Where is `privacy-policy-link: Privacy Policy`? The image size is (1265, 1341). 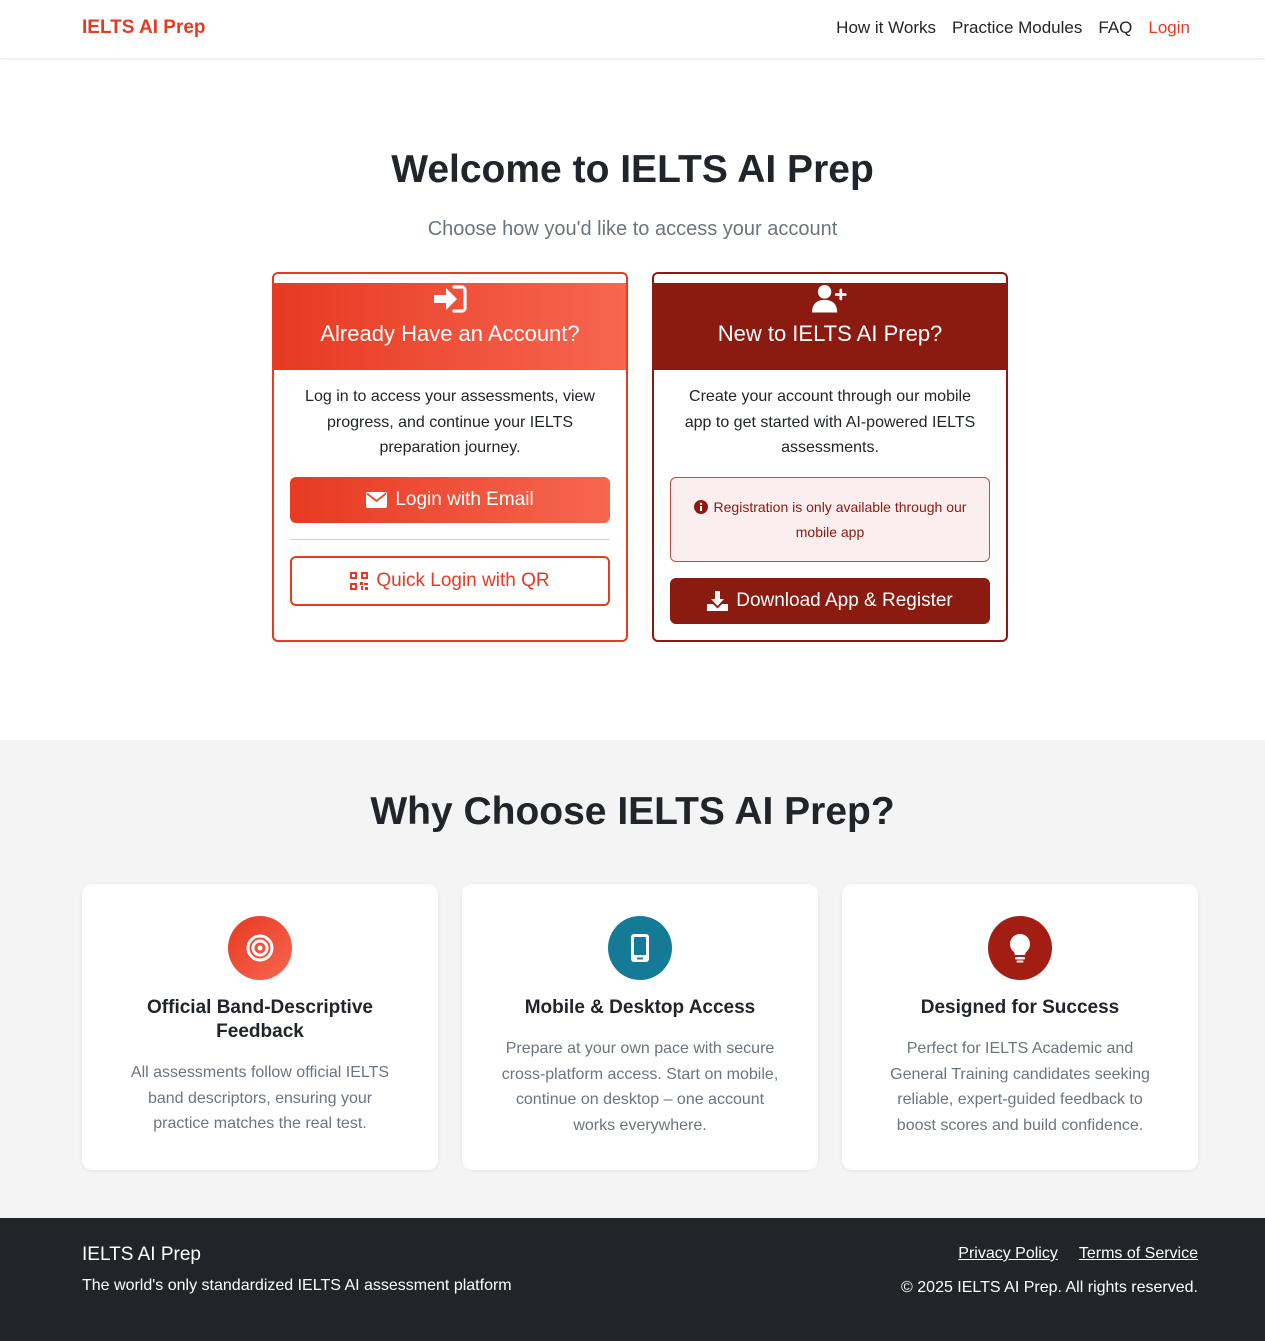 privacy-policy-link: Privacy Policy is located at coordinates (1008, 1254).